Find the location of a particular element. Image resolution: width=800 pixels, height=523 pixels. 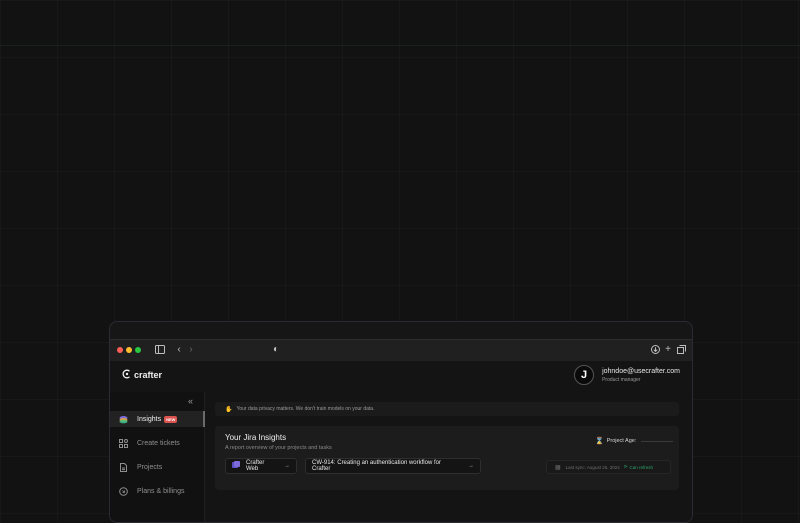

shield-icon: ◐ is located at coordinates (276, 350).